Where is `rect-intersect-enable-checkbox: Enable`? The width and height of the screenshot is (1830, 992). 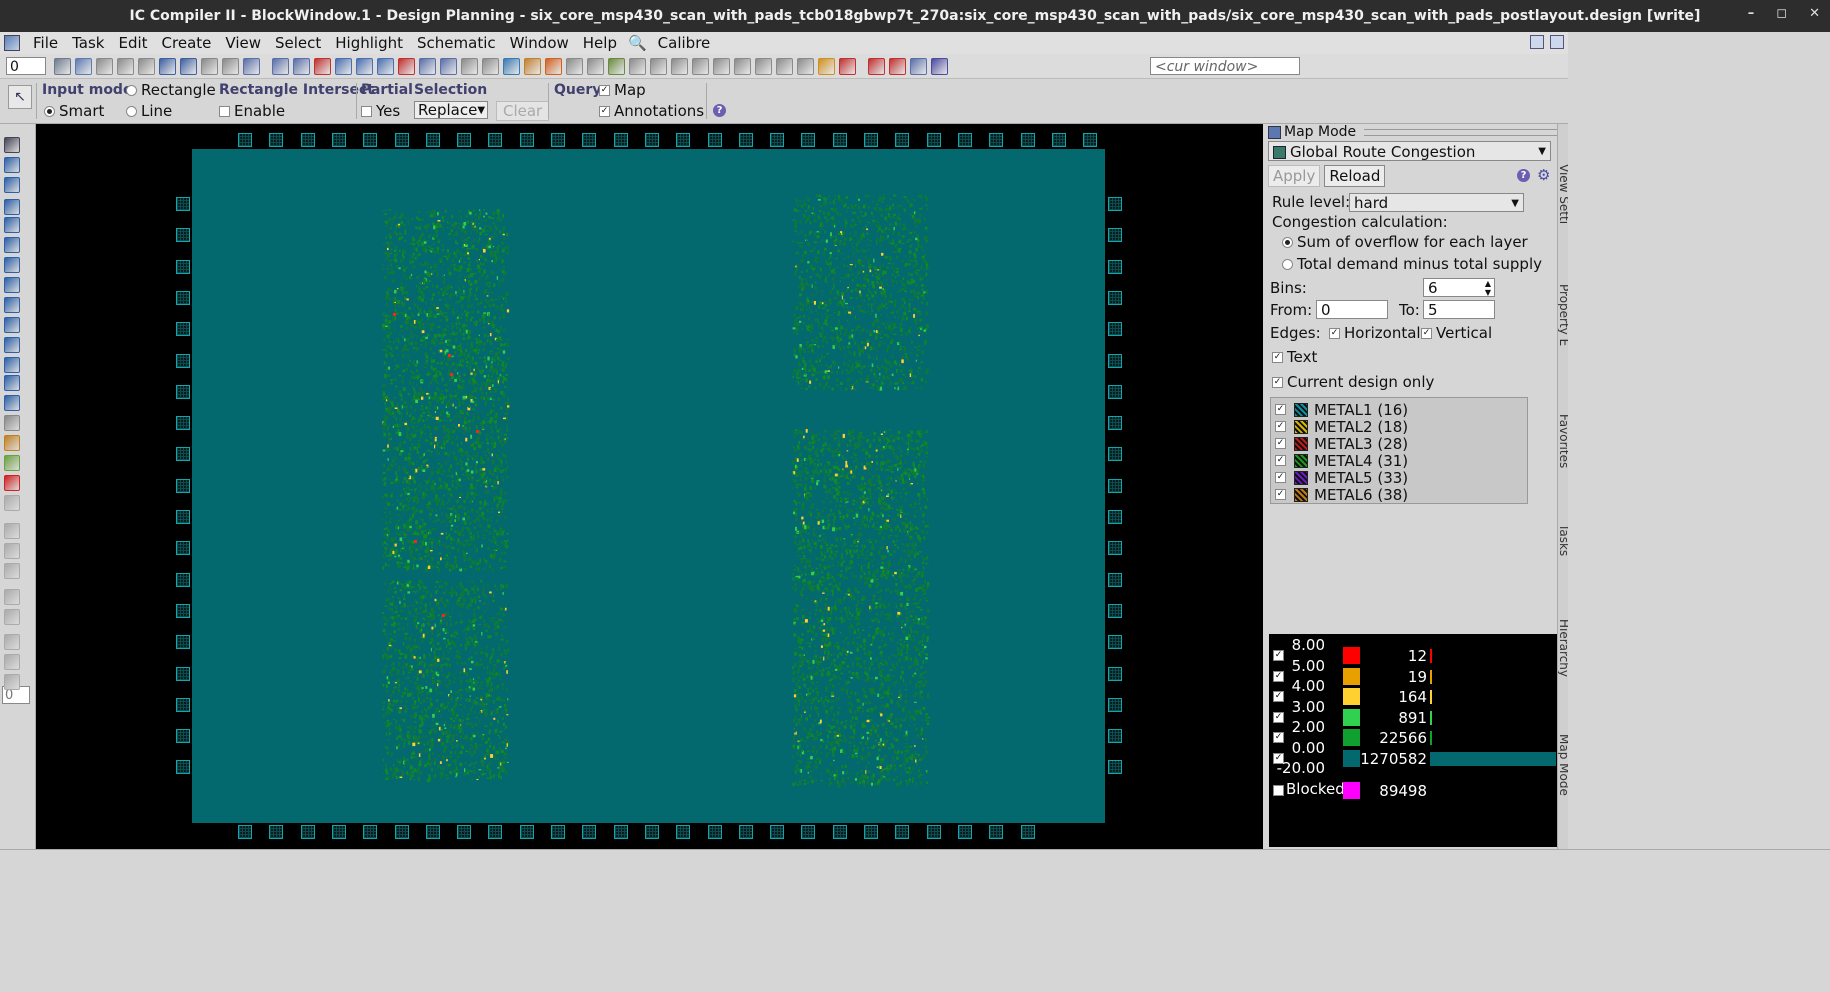 rect-intersect-enable-checkbox: Enable is located at coordinates (252, 111).